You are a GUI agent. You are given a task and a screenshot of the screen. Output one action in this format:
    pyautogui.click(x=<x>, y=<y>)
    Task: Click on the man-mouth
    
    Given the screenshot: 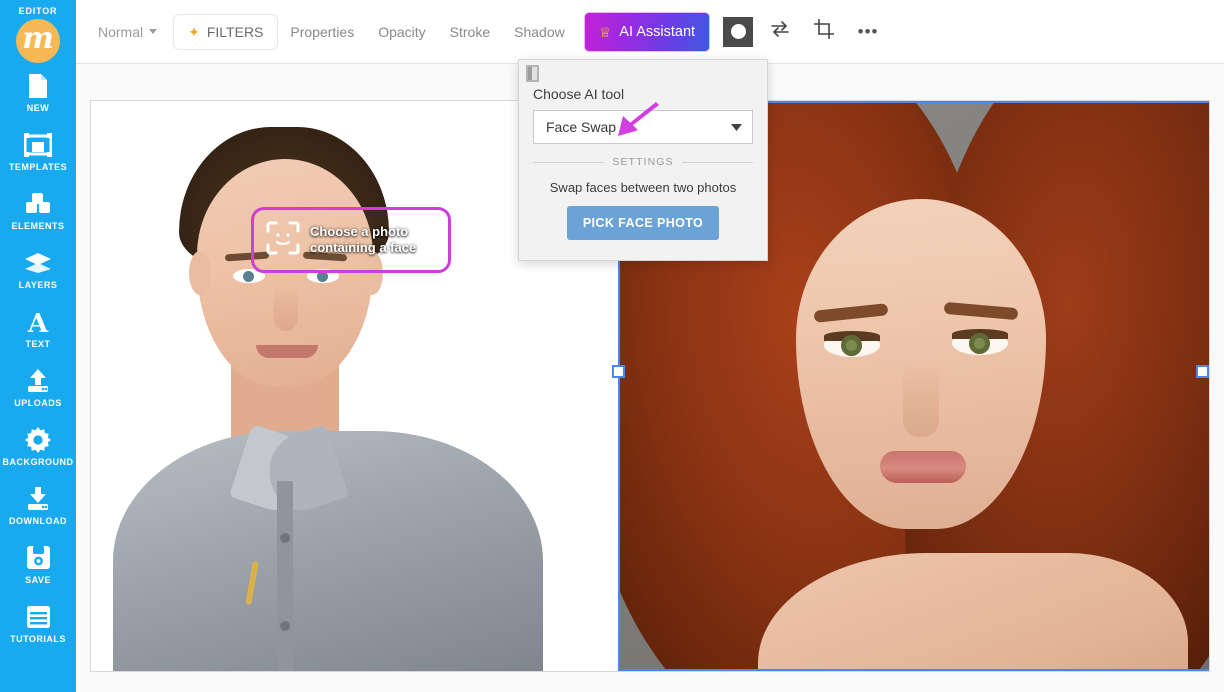 What is the action you would take?
    pyautogui.click(x=287, y=351)
    